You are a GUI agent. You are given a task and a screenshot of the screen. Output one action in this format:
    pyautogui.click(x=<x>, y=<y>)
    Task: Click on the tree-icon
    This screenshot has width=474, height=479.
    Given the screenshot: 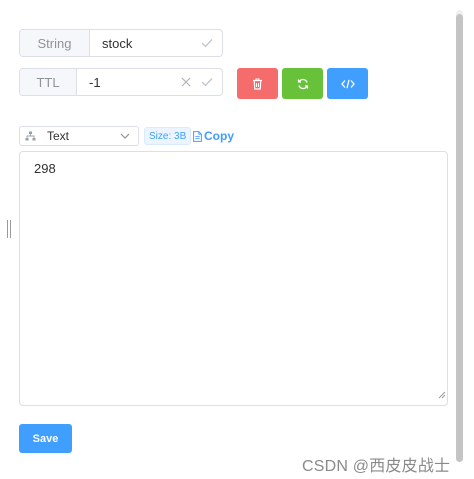 What is the action you would take?
    pyautogui.click(x=30, y=136)
    